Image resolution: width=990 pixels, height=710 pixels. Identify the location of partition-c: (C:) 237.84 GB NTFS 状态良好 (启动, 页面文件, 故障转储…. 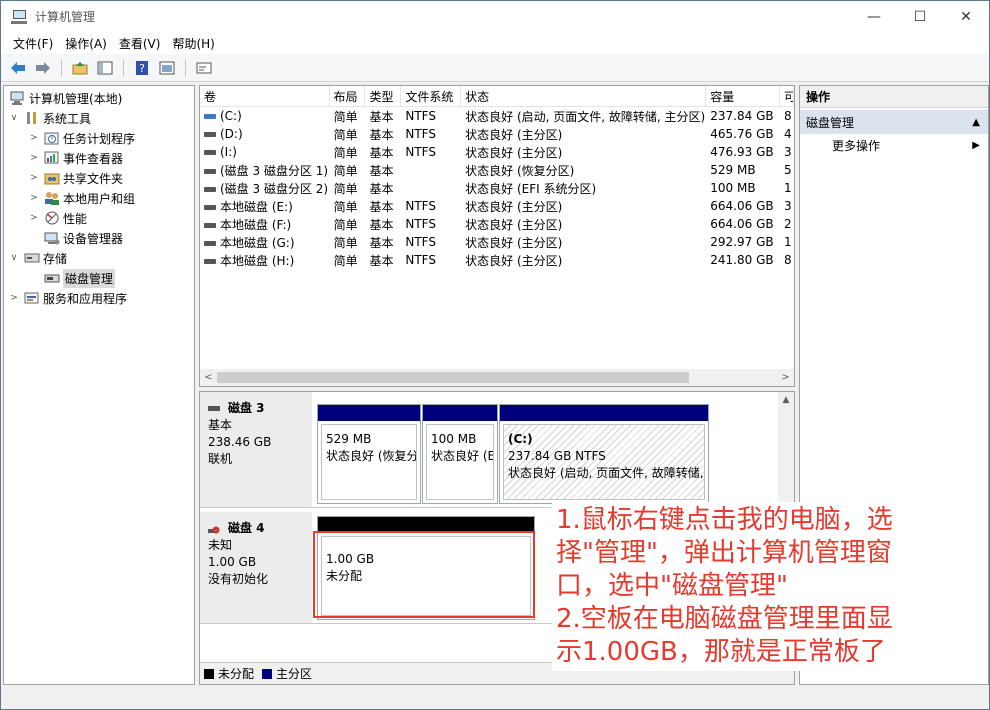
(604, 454).